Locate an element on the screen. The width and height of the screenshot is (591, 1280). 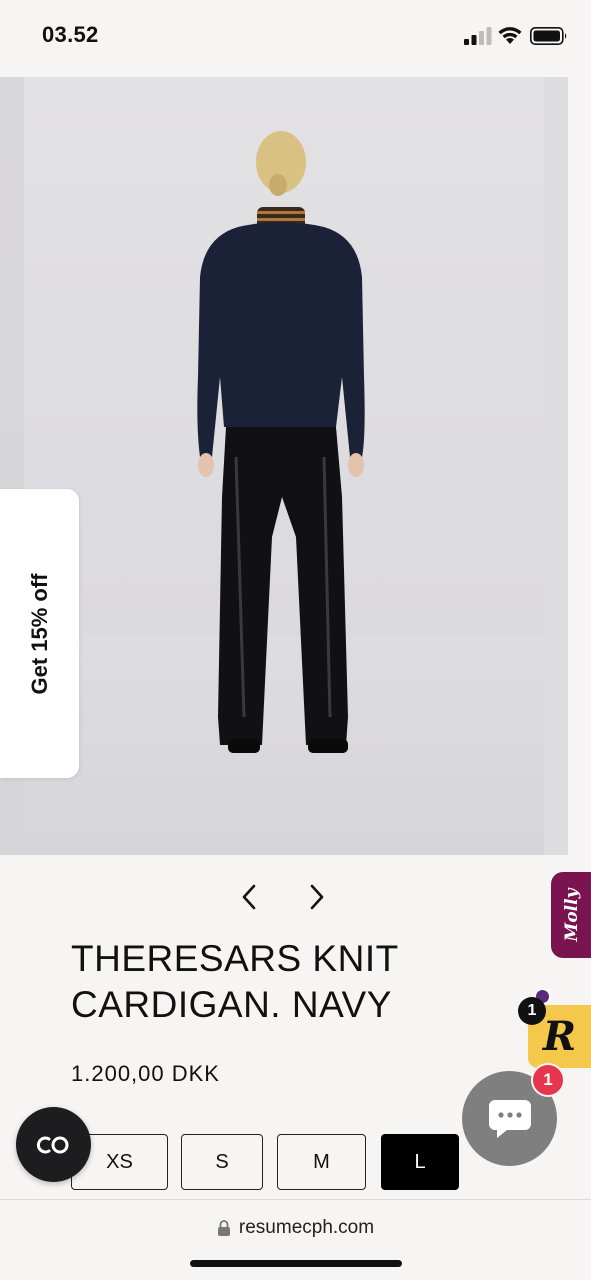
url-display: resumecph.com is located at coordinates (295, 1228).